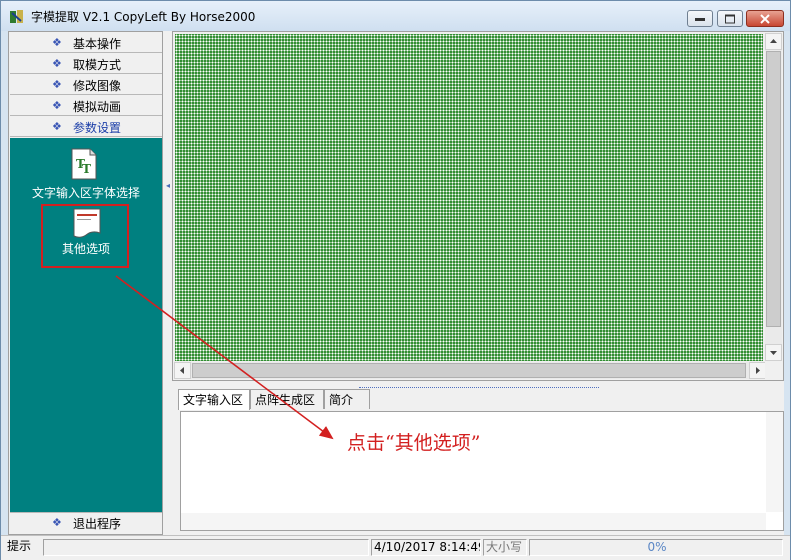 Image resolution: width=791 pixels, height=560 pixels. I want to click on status-message, so click(206, 547).